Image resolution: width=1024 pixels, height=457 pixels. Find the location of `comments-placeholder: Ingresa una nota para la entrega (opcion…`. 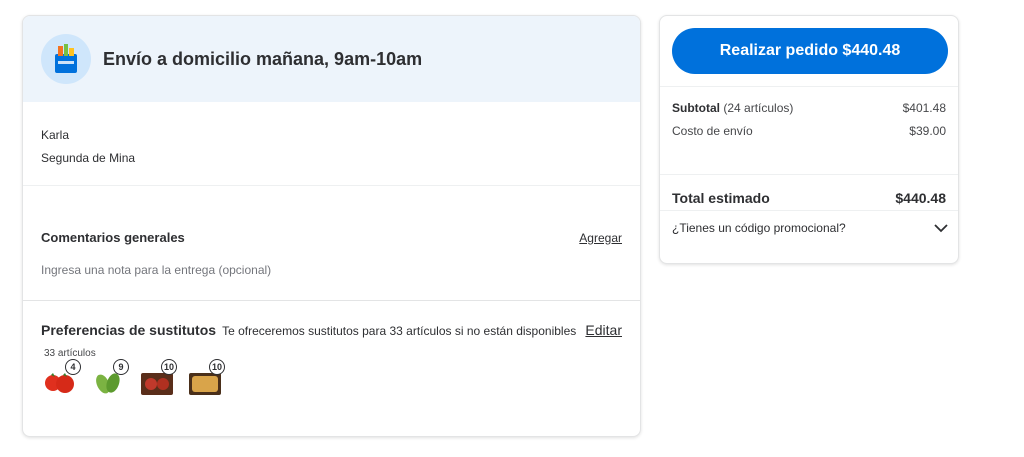

comments-placeholder: Ingresa una nota para la entrega (opcion… is located at coordinates (156, 270).